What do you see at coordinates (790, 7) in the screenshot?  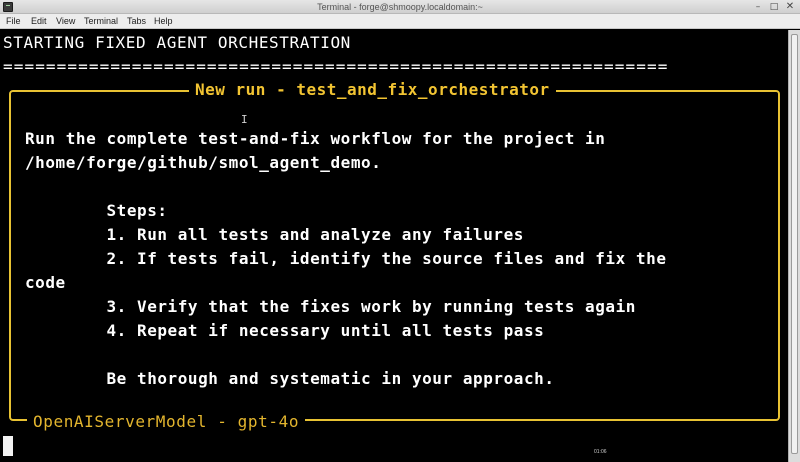 I see `close-icon: ✕` at bounding box center [790, 7].